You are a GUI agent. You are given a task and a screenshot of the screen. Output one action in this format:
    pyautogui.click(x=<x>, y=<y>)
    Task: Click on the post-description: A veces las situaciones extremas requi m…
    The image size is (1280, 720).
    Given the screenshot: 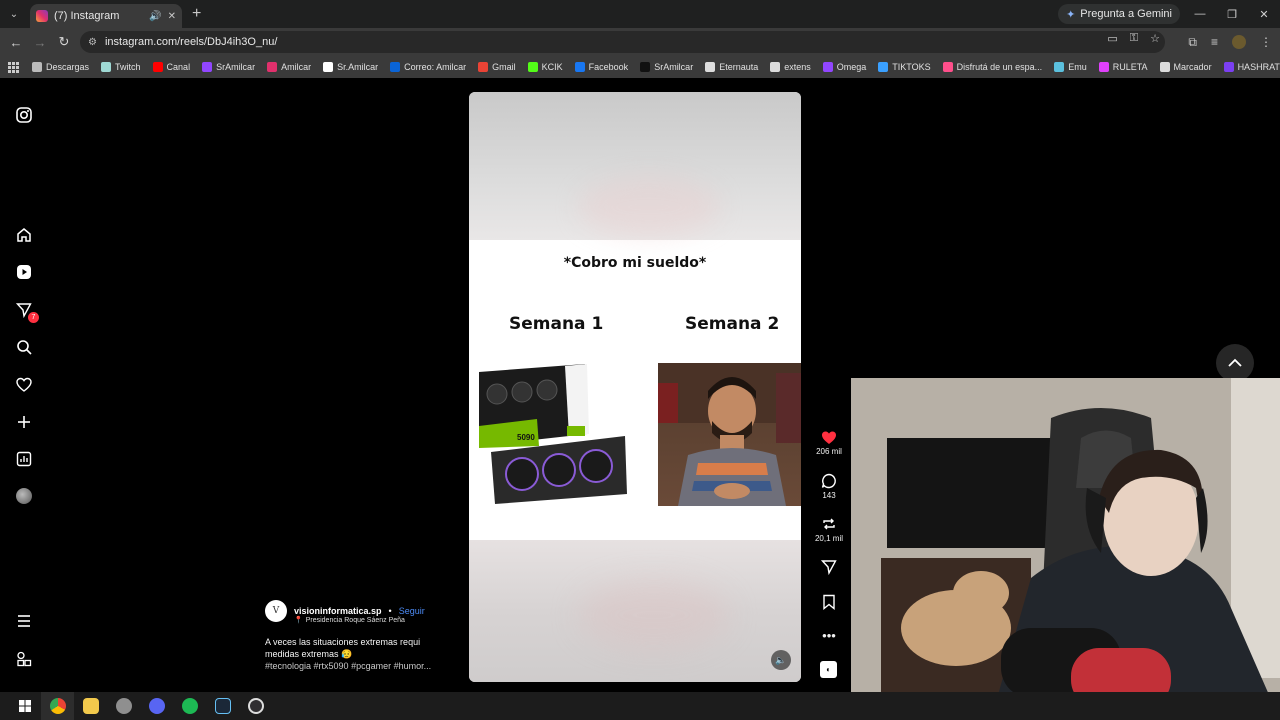 What is the action you would take?
    pyautogui.click(x=352, y=648)
    